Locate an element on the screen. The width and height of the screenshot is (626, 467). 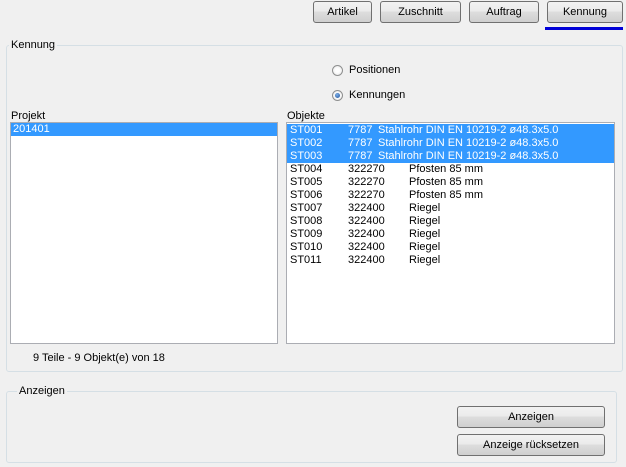
objekte-row-id: ST009 is located at coordinates (306, 234).